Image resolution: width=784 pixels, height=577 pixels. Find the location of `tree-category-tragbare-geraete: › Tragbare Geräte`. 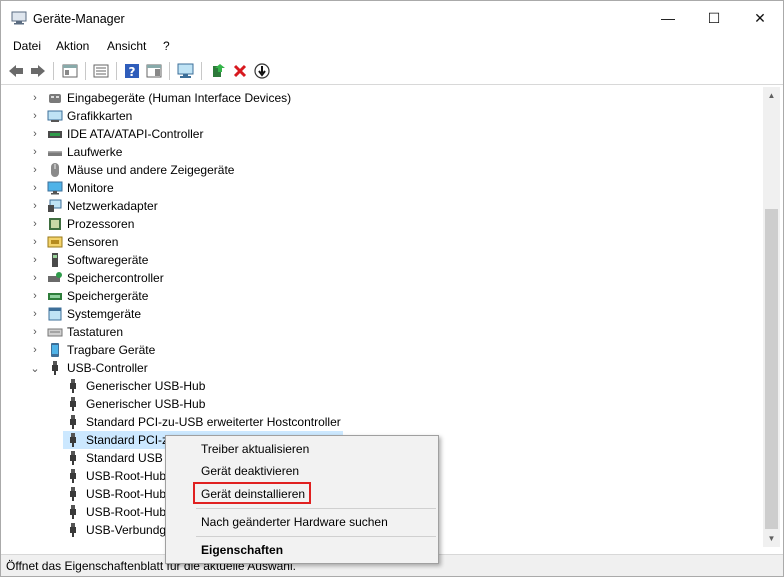

tree-category-tragbare-geraete: › Tragbare Geräte is located at coordinates (384, 350).